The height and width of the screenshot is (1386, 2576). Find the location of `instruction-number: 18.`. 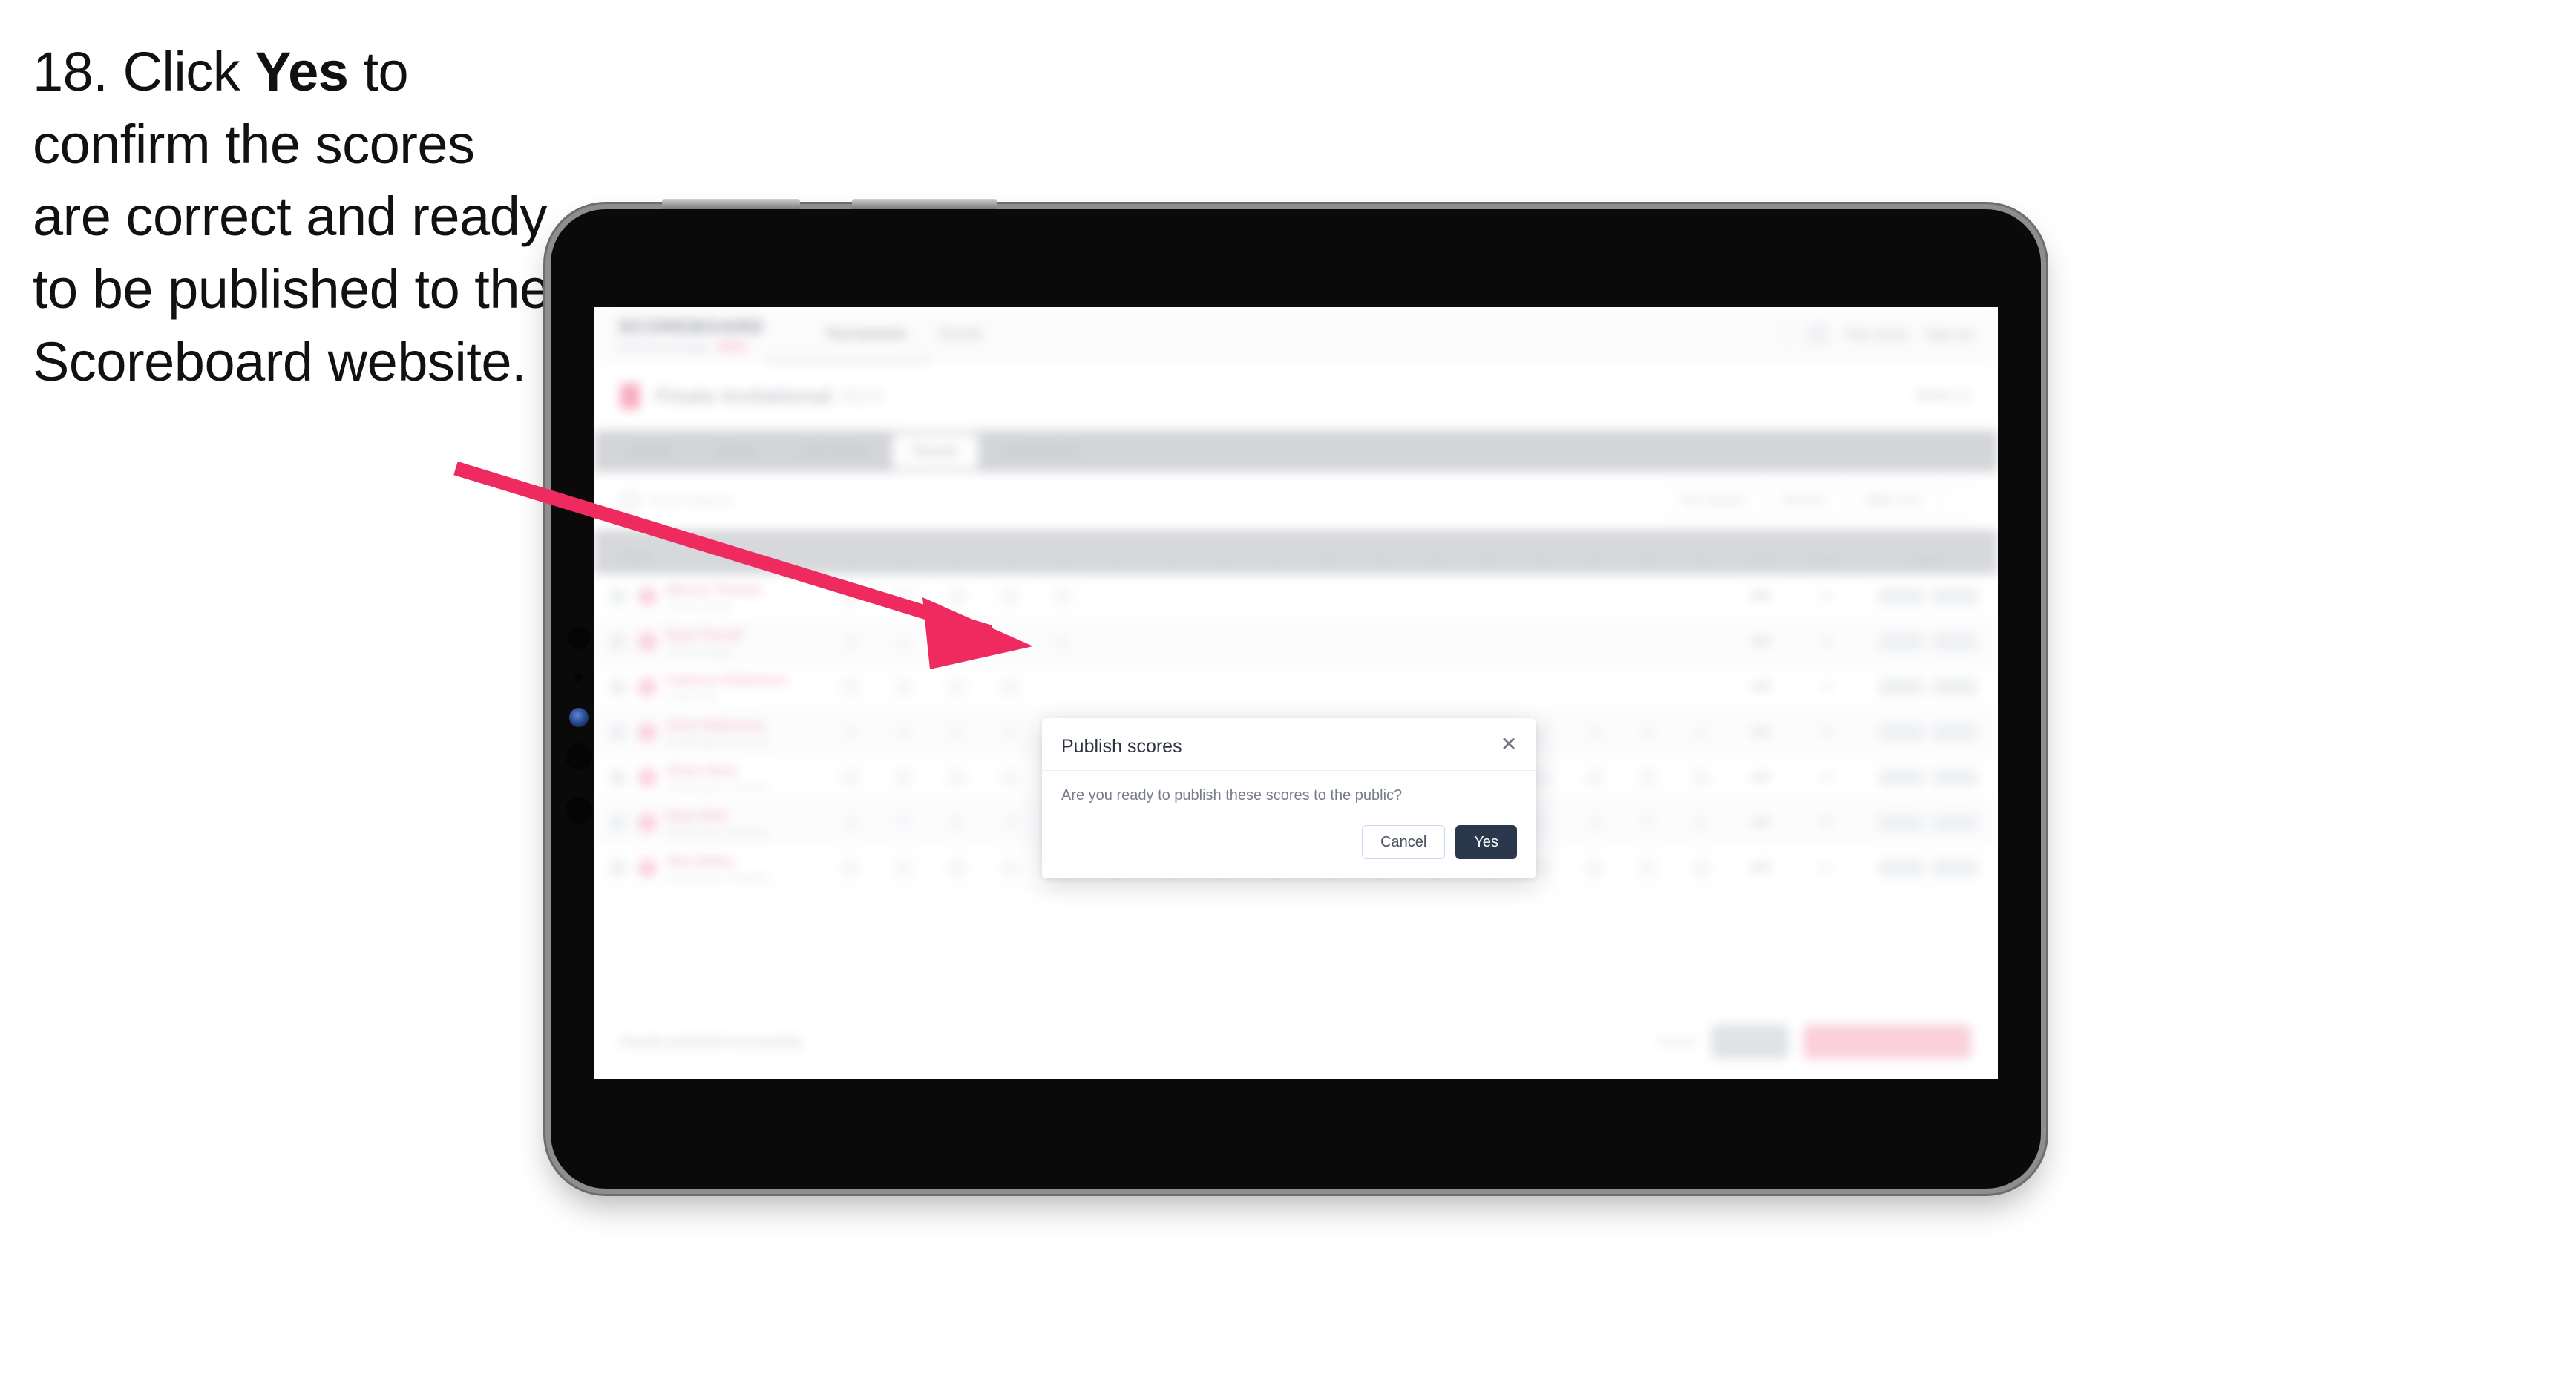

instruction-number: 18. is located at coordinates (70, 71).